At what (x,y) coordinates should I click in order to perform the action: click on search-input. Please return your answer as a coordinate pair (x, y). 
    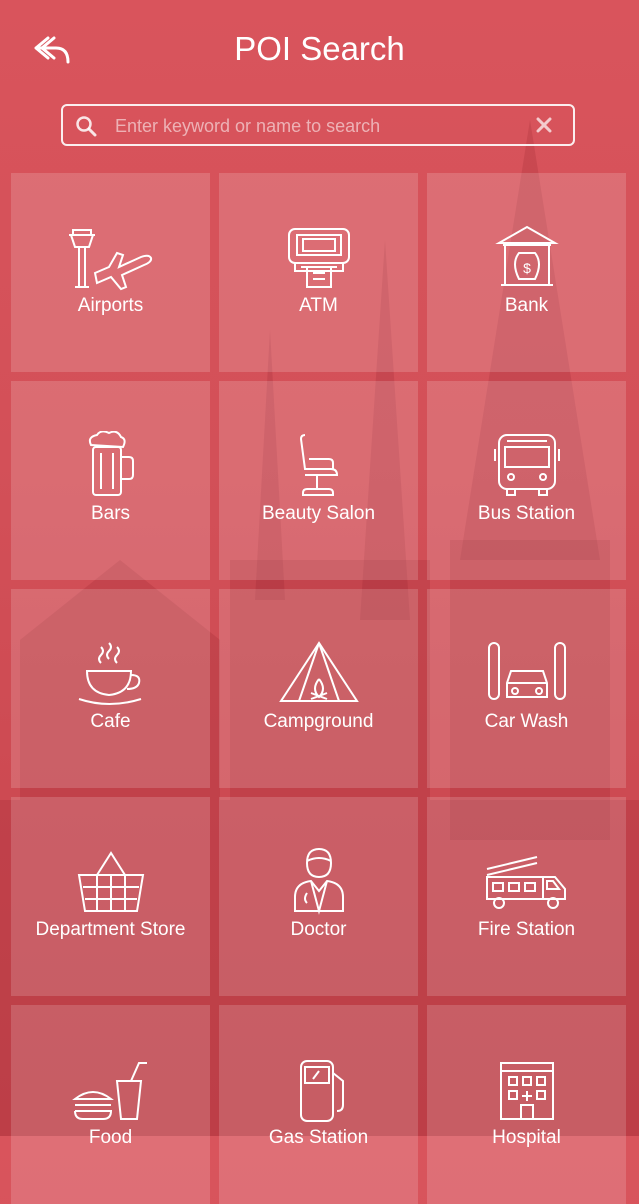
    Looking at the image, I should click on (320, 126).